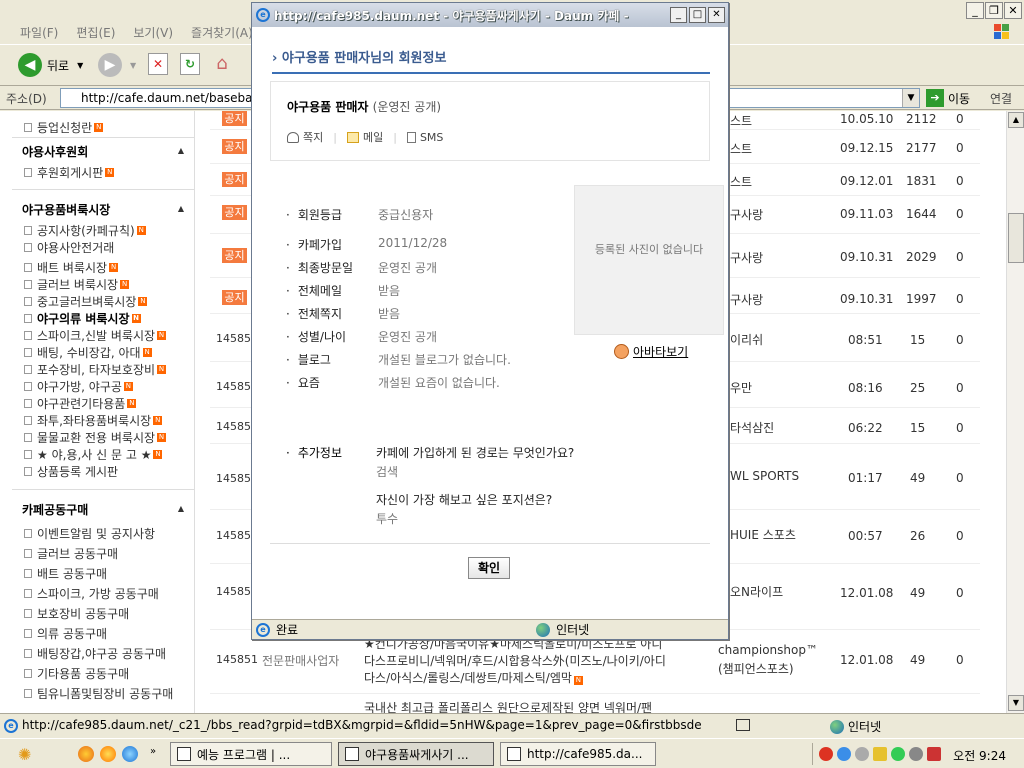 The width and height of the screenshot is (1024, 768). Describe the element at coordinates (994, 10) in the screenshot. I see `restore-button: ❐` at that location.